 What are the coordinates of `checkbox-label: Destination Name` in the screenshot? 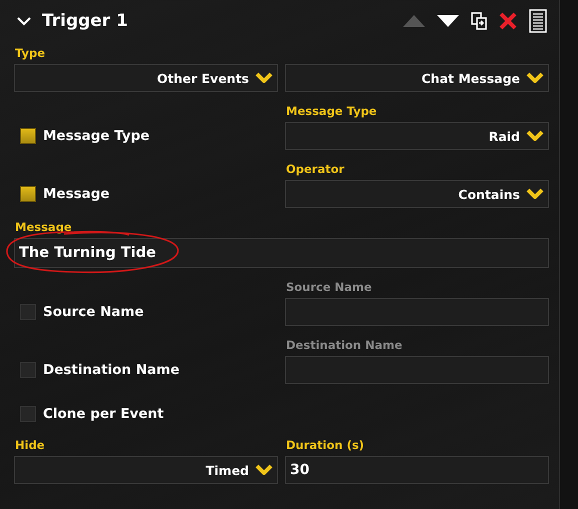 It's located at (111, 370).